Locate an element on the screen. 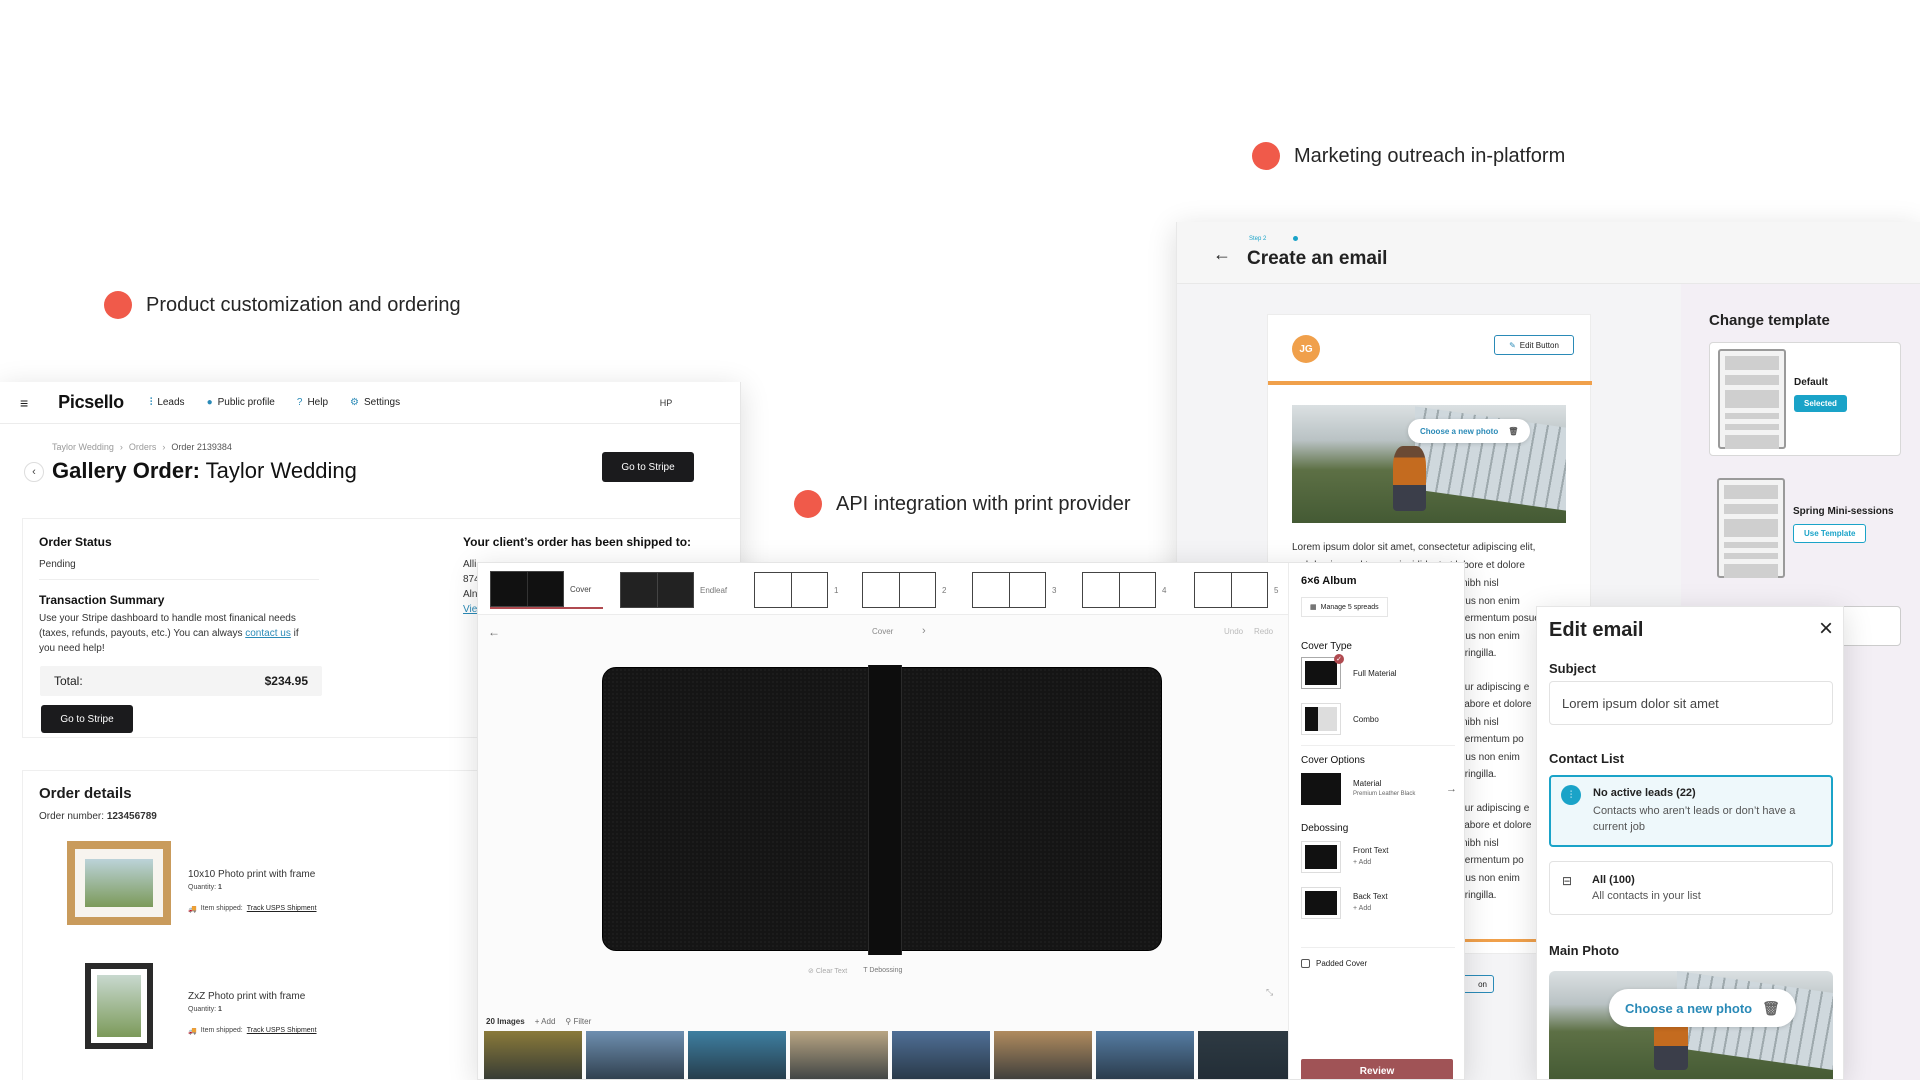 The image size is (1920, 1080). subject-field: Lorem ipsum dolor sit amet is located at coordinates (1691, 703).